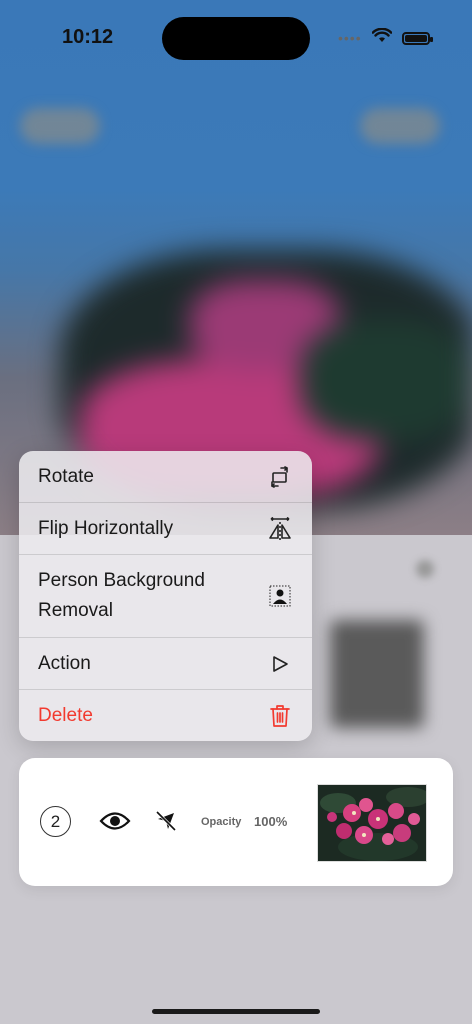 This screenshot has width=472, height=1024. Describe the element at coordinates (165, 664) in the screenshot. I see `menu-item-action: Action` at that location.